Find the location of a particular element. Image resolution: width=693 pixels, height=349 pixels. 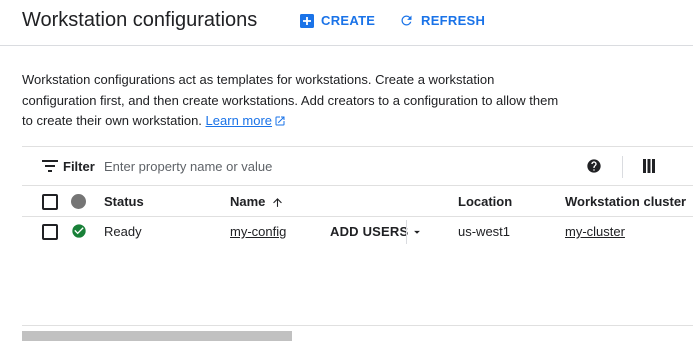

check-circle-icon is located at coordinates (79, 231).